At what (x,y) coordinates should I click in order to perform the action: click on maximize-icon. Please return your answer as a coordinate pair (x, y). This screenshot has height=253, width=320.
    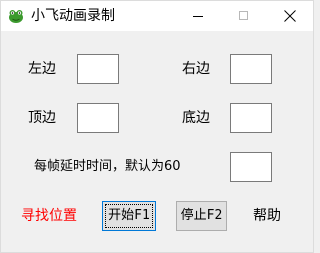
    Looking at the image, I should click on (243, 15).